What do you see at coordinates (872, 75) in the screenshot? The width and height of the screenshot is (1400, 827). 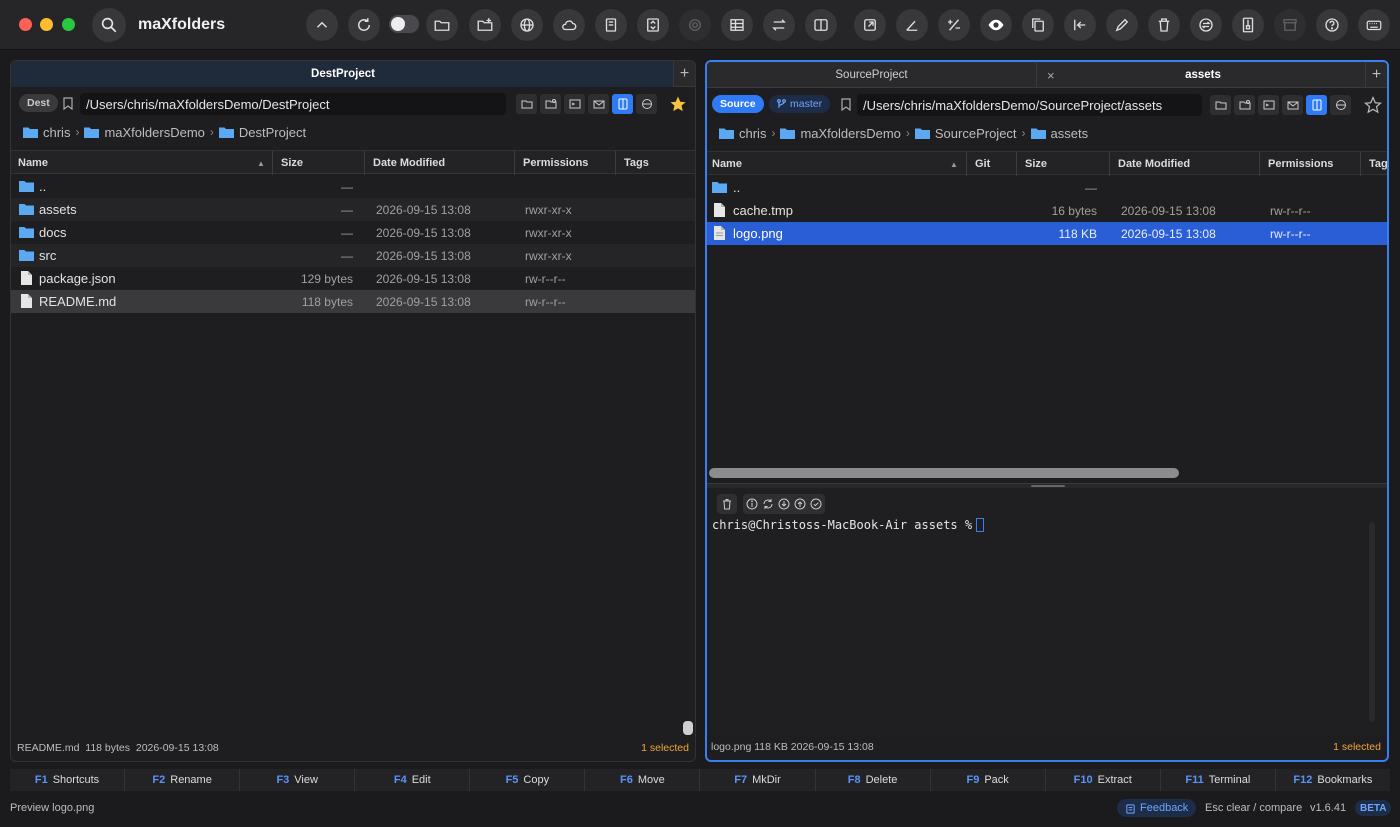 I see `tab-sourceproject: SourceProject` at bounding box center [872, 75].